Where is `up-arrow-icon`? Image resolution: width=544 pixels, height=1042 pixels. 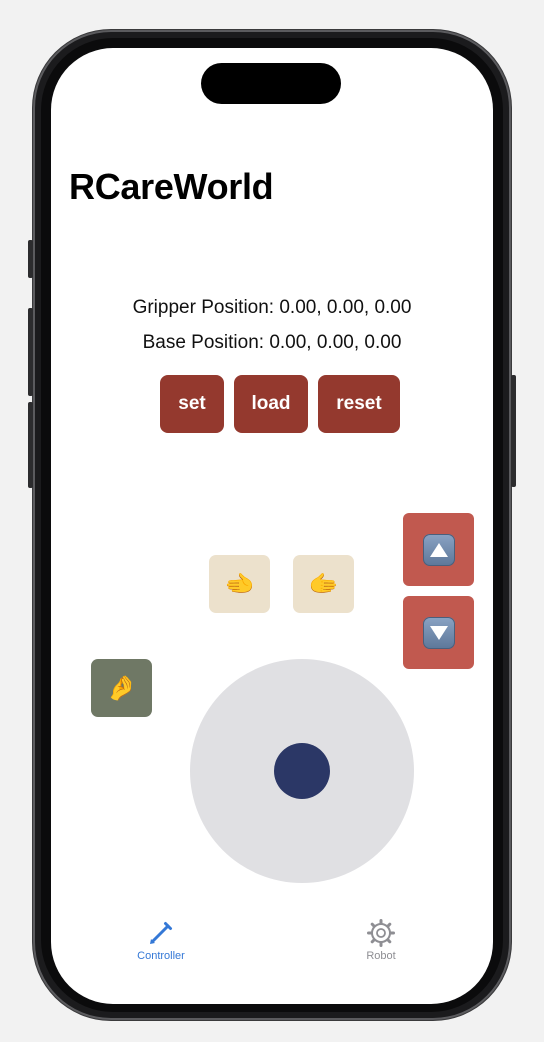
up-arrow-icon is located at coordinates (438, 549).